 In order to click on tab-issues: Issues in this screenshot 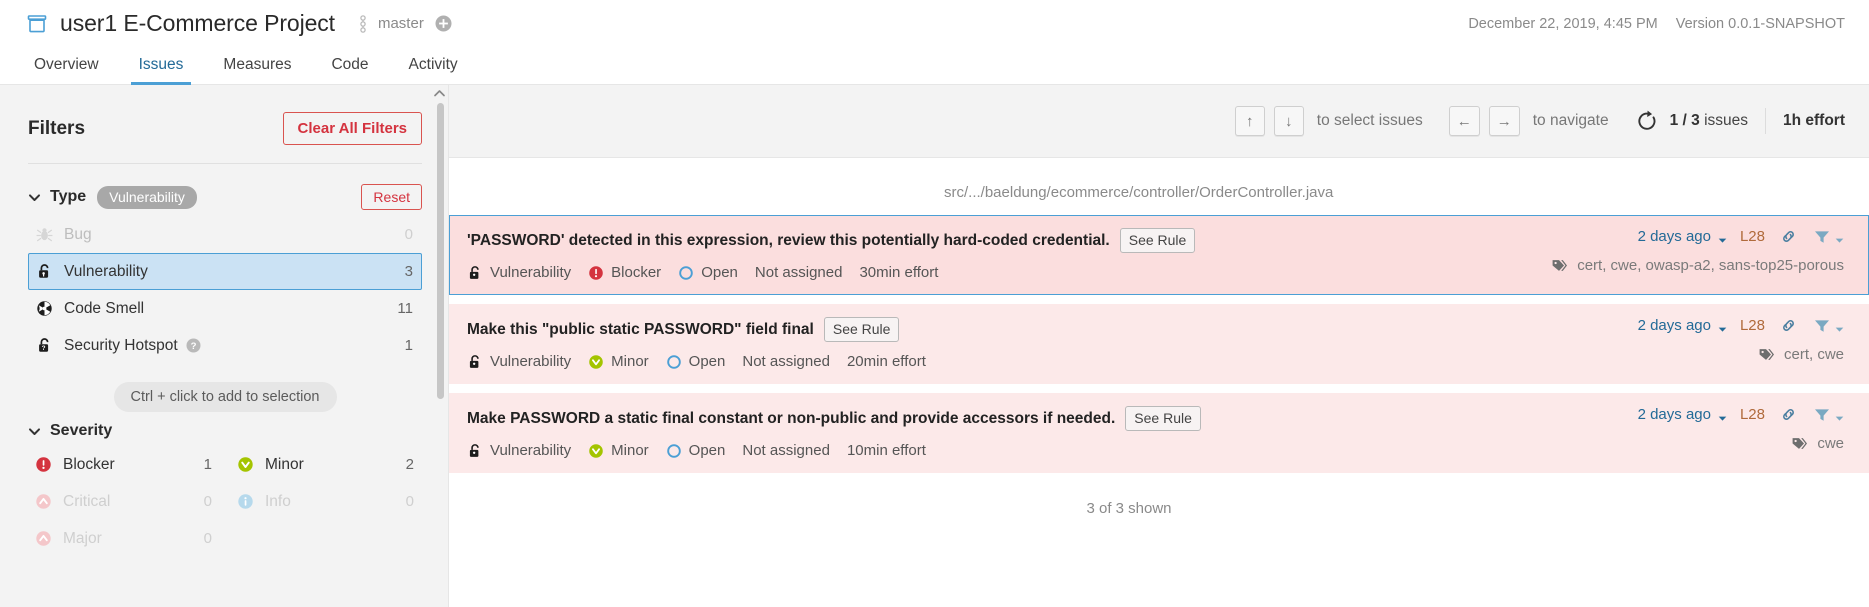, I will do `click(161, 66)`.